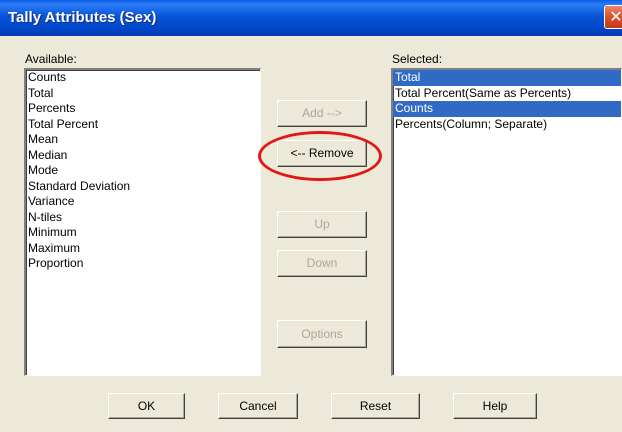  Describe the element at coordinates (82, 17) in the screenshot. I see `window-title: Tally Attributes (Sex)` at that location.